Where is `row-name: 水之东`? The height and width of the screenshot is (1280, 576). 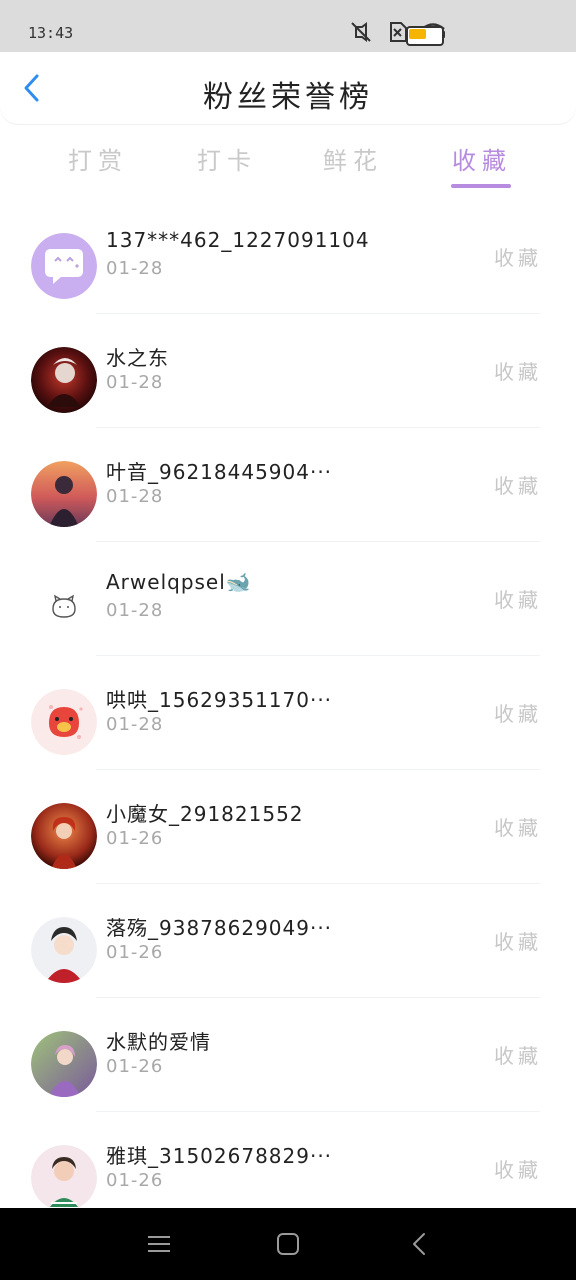
row-name: 水之东 is located at coordinates (137, 358).